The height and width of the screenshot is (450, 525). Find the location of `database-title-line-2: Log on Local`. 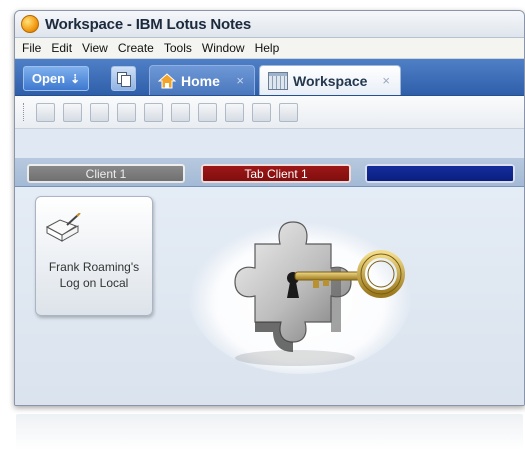

database-title-line-2: Log on Local is located at coordinates (94, 283).